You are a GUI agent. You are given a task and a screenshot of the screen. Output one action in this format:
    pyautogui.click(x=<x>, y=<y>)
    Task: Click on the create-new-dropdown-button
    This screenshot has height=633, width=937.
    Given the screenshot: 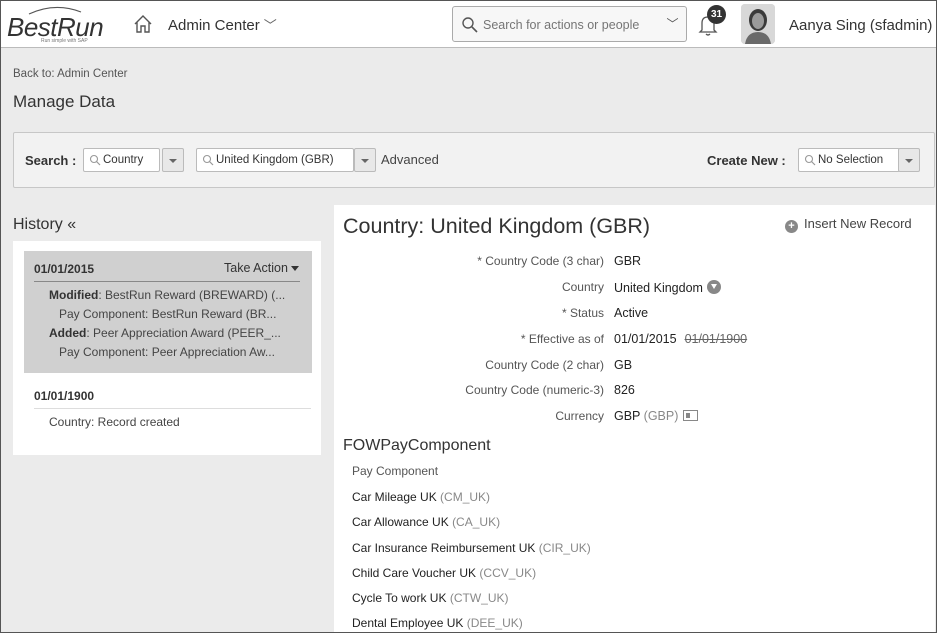 What is the action you would take?
    pyautogui.click(x=909, y=160)
    